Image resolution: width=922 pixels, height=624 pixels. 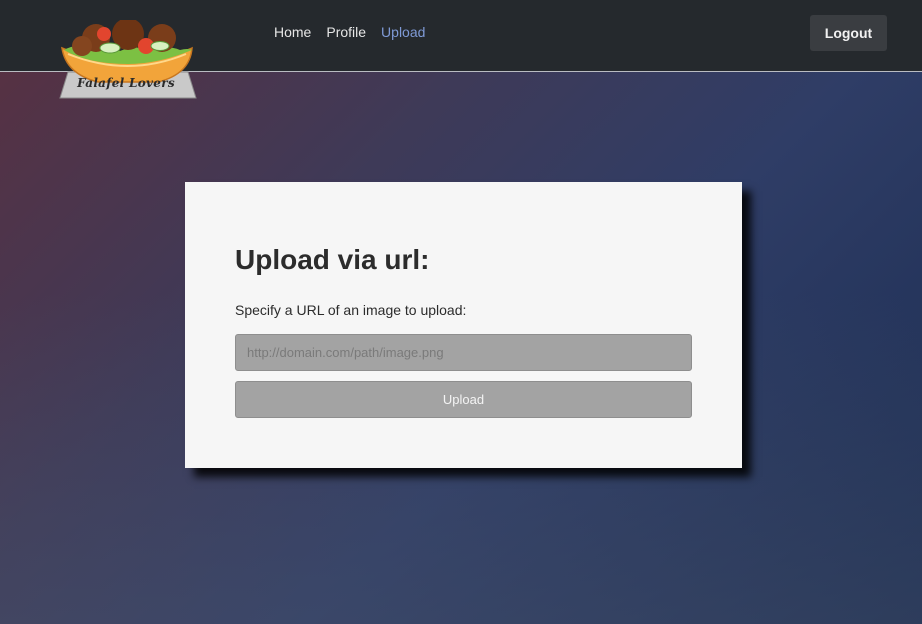 I want to click on nav-link-home: Home, so click(x=292, y=32).